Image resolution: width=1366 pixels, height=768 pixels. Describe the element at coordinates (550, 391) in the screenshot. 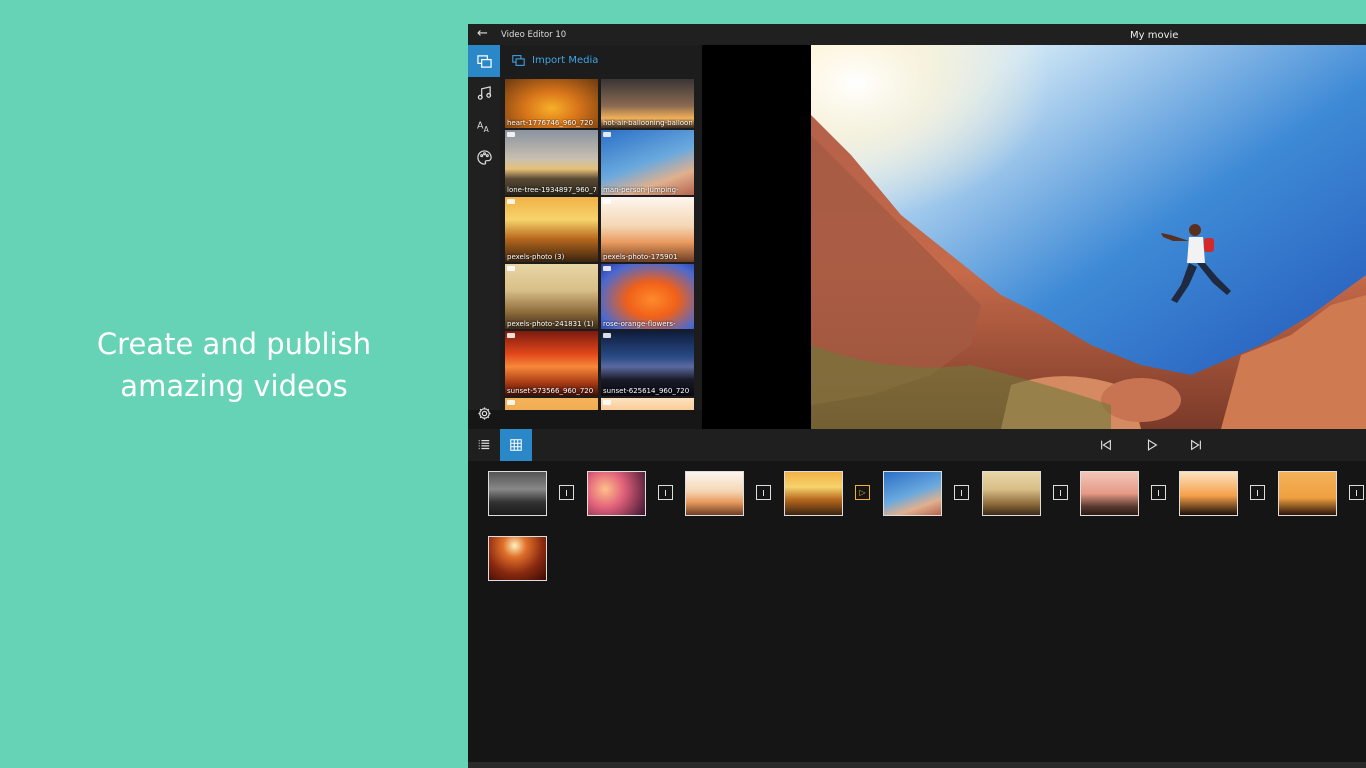

I see `media-item-label: sunset-573566_960_720` at that location.